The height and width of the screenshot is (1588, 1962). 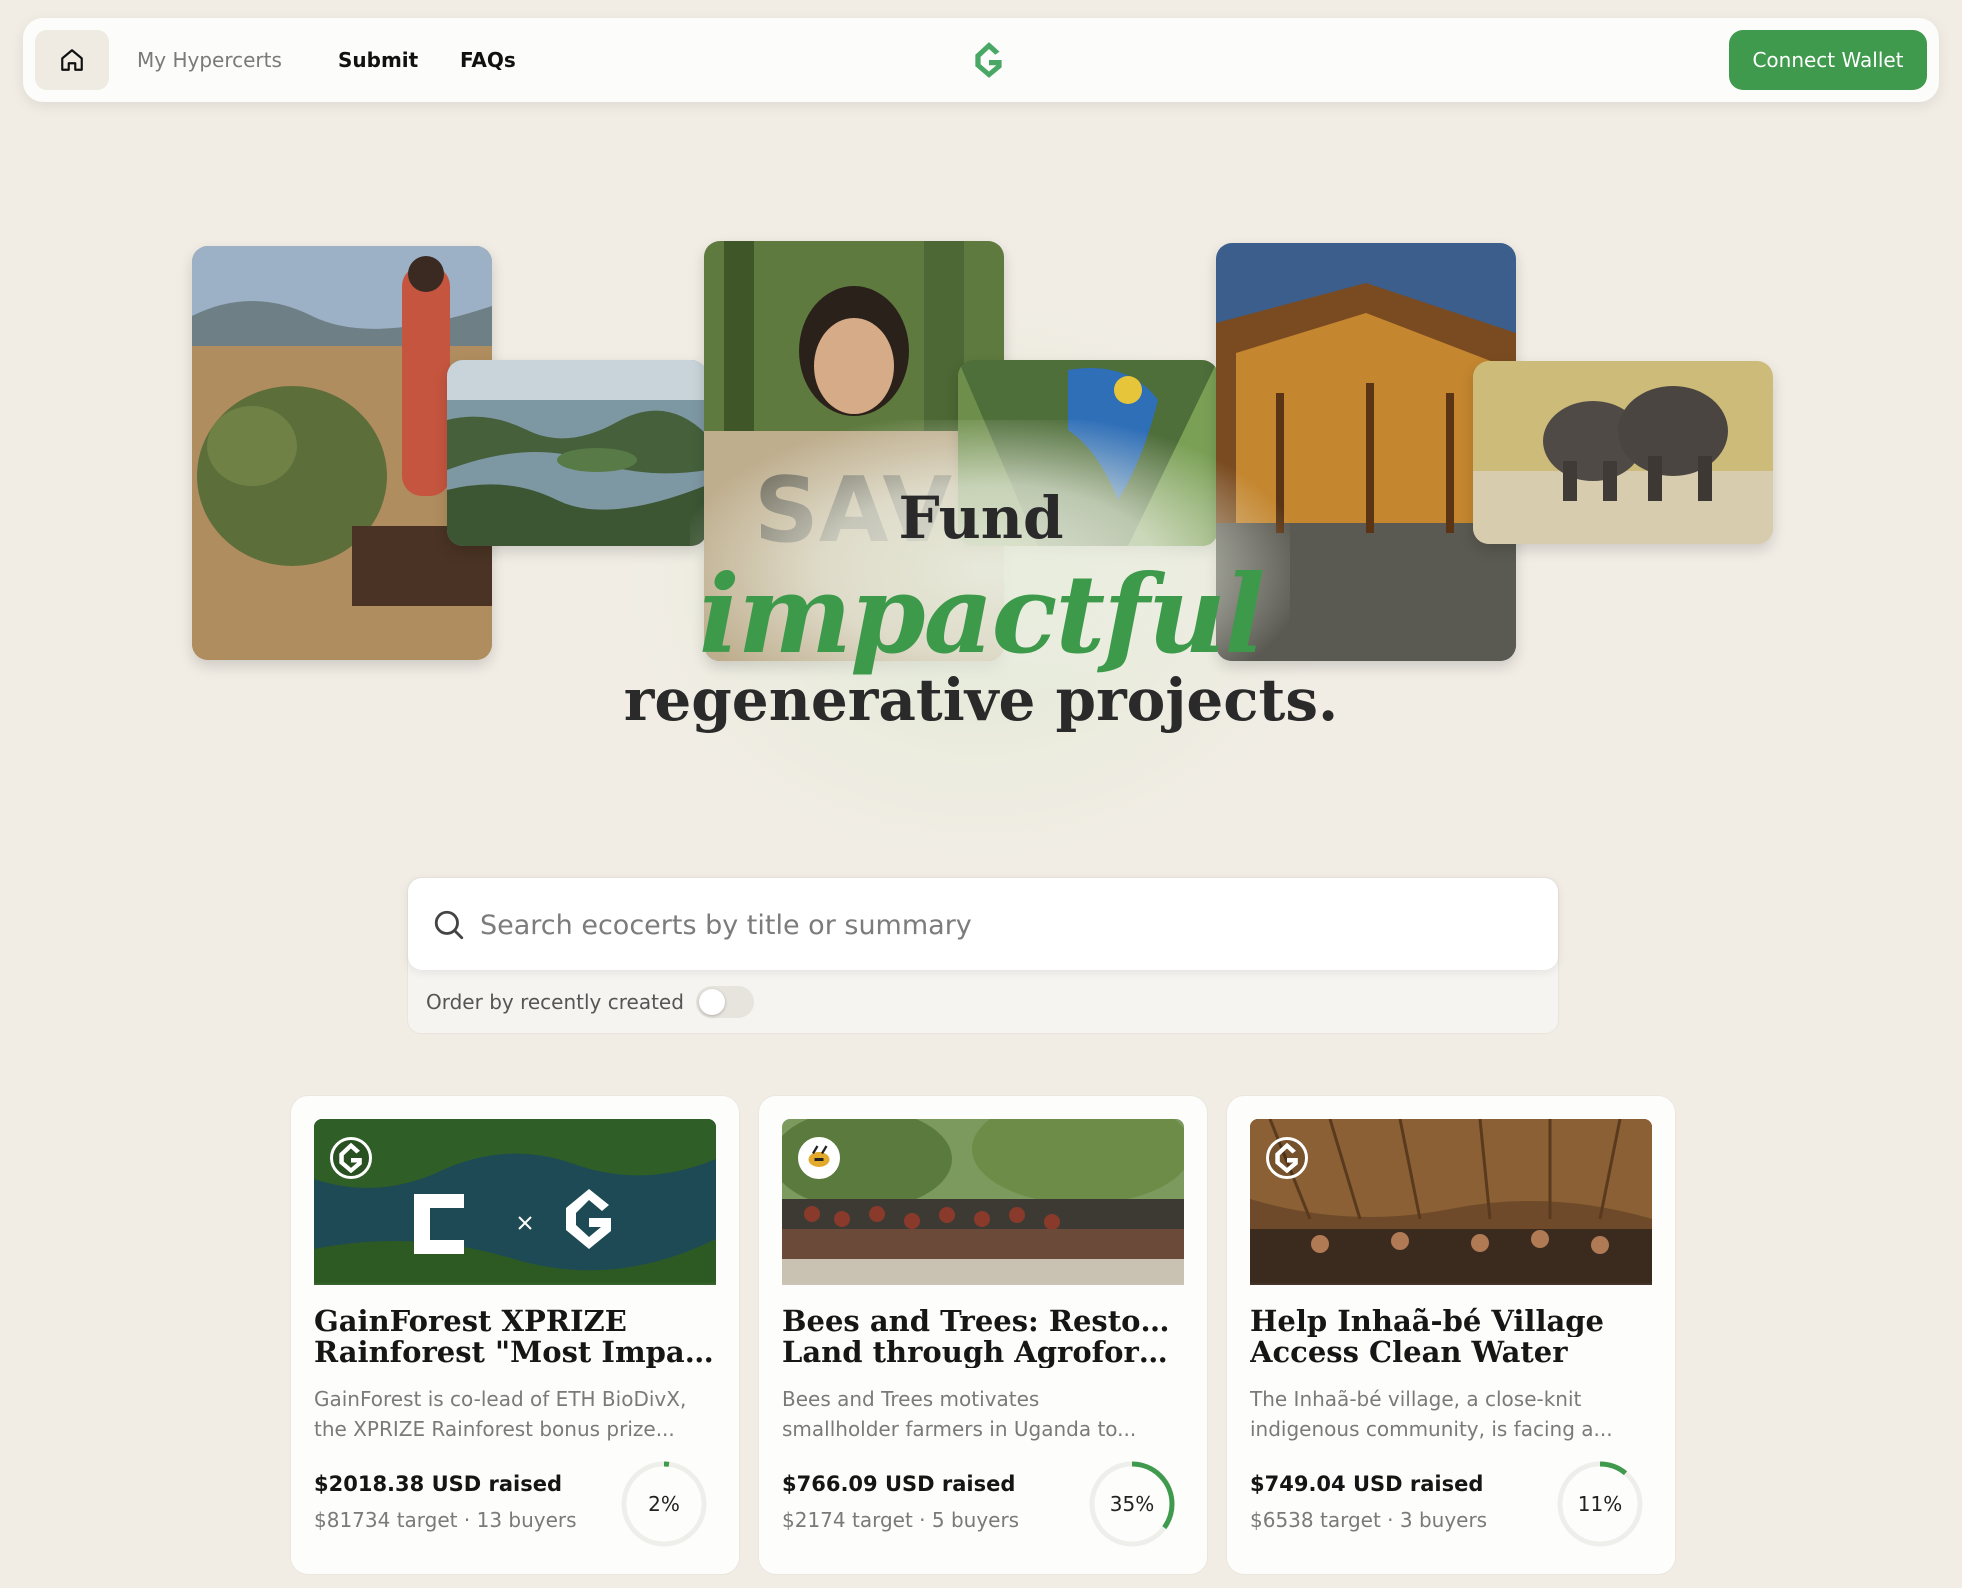 I want to click on connect-wallet-button: Connect Wallet, so click(x=1828, y=60).